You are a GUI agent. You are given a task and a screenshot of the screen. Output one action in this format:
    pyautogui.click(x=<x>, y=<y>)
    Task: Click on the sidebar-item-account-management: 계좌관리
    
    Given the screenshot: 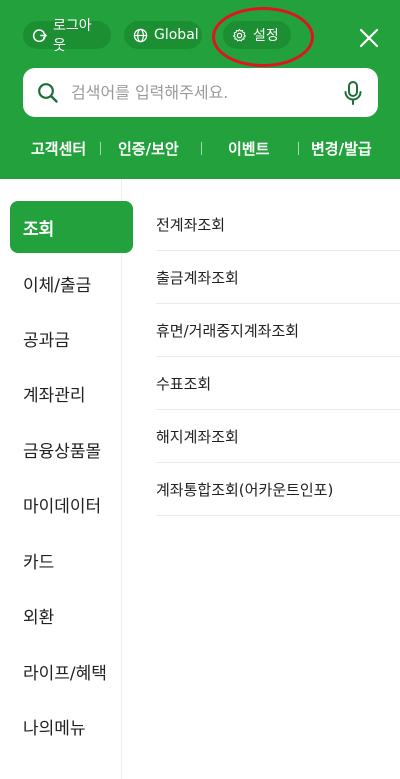 What is the action you would take?
    pyautogui.click(x=71, y=393)
    